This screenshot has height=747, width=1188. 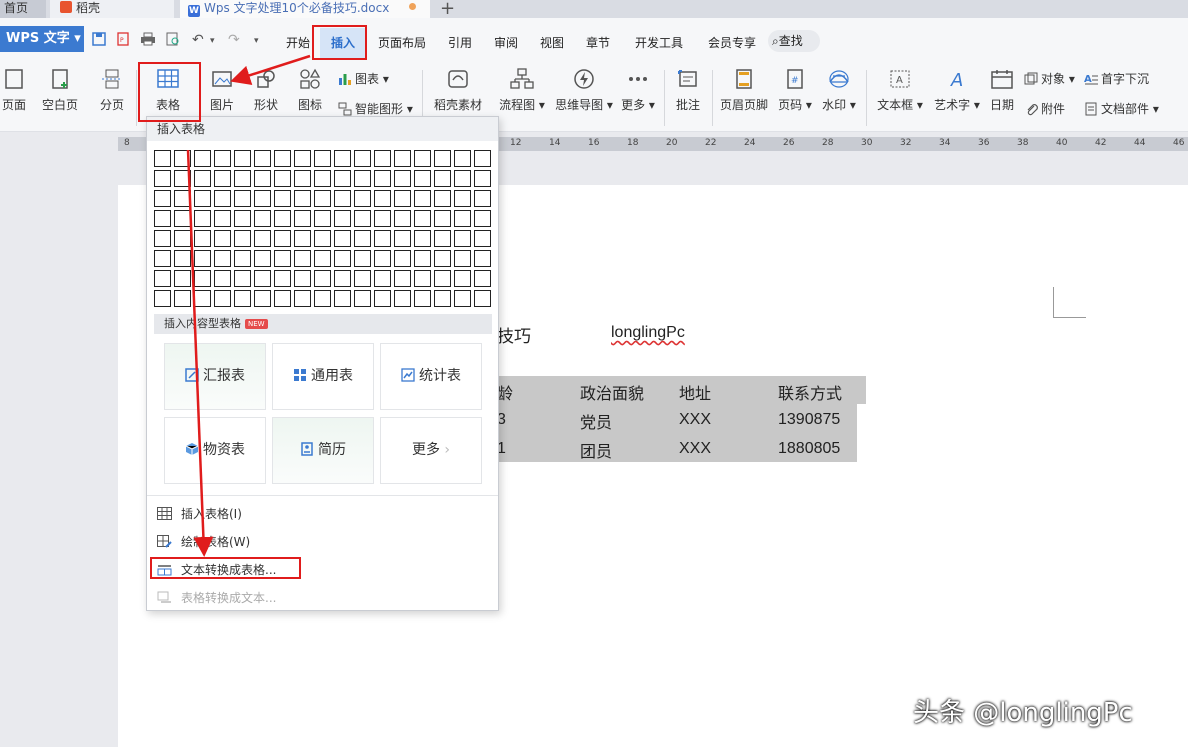 I want to click on attachment-button: 附件, so click(x=1044, y=108).